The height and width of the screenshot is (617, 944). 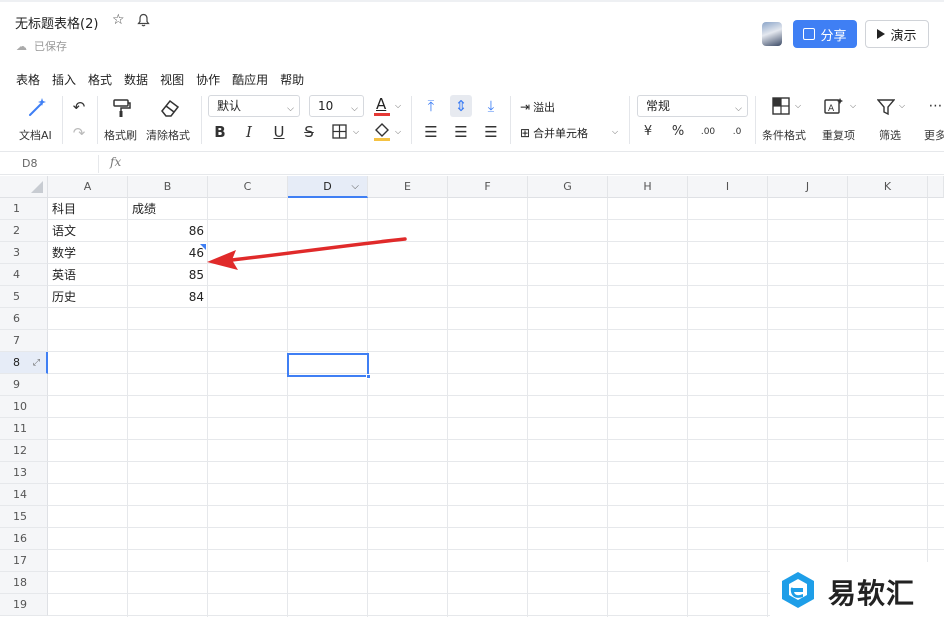 I want to click on fill-handle, so click(x=368, y=376).